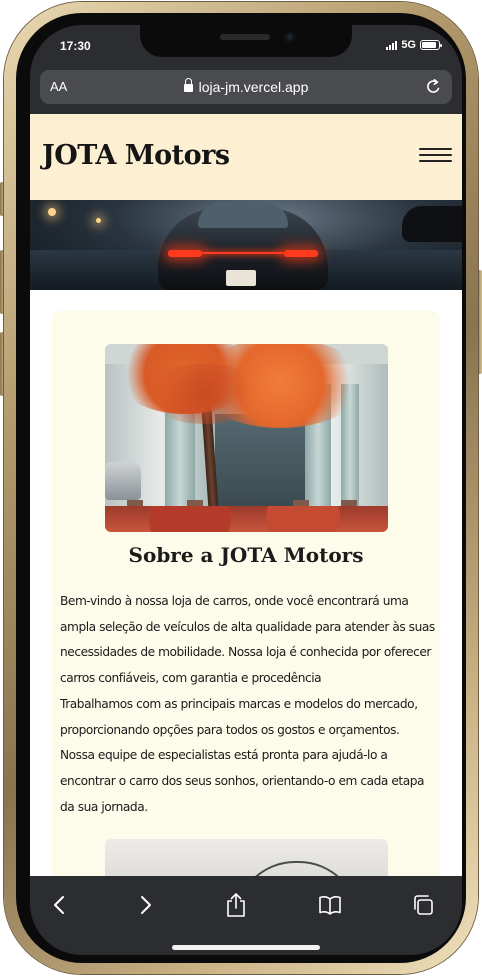 The height and width of the screenshot is (977, 482). Describe the element at coordinates (59, 905) in the screenshot. I see `back-icon` at that location.